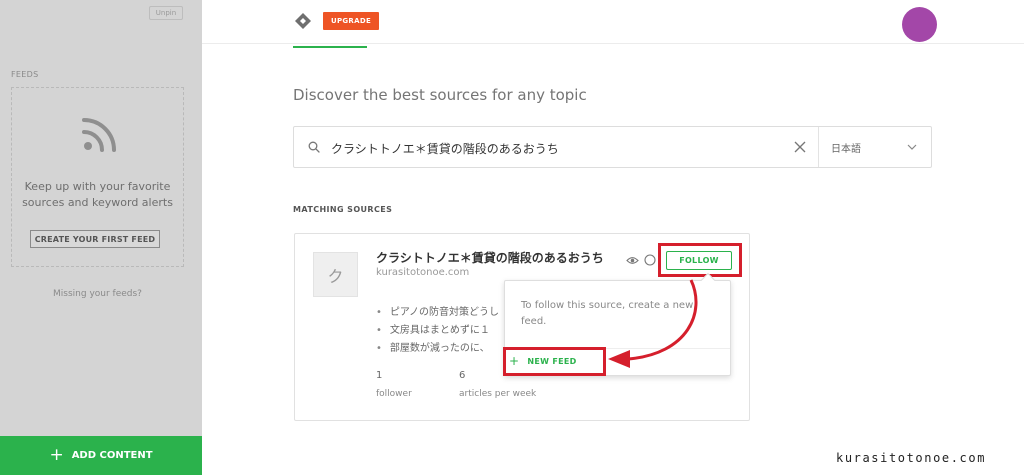  I want to click on source-url: kurasitotonoe.com, so click(423, 272).